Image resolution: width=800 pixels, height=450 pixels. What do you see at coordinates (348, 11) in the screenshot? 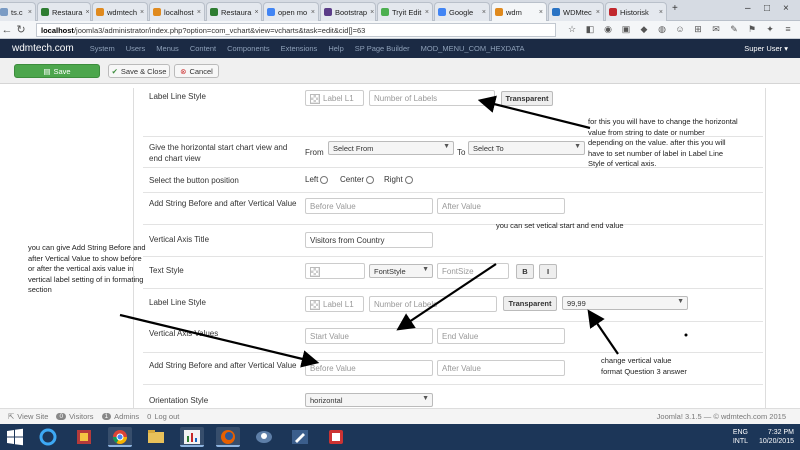
I see `browser-tab: Bootstrap ×` at bounding box center [348, 11].